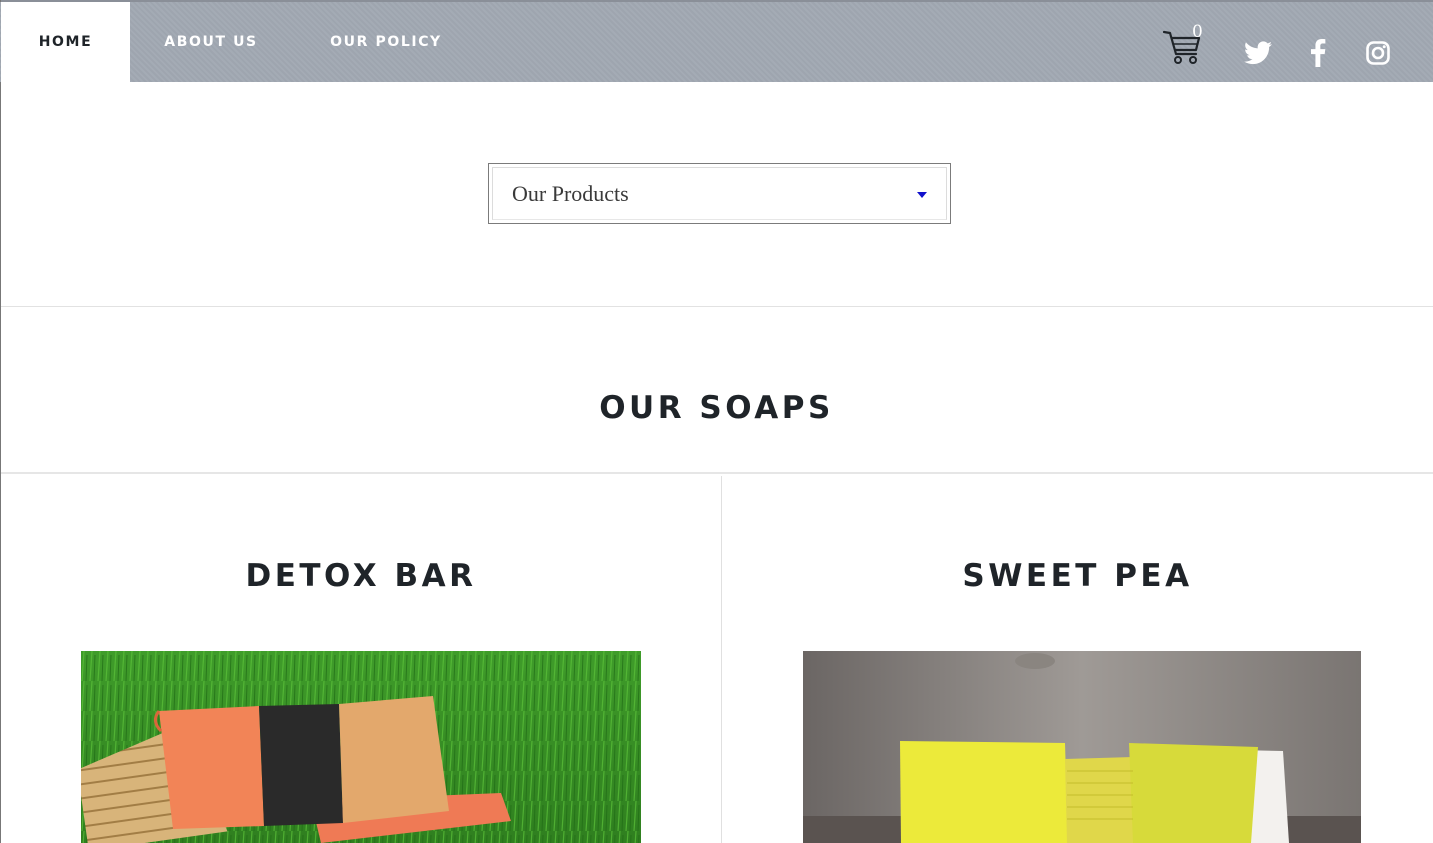 This screenshot has width=1433, height=843. I want to click on nav-home-link: HOME, so click(65, 42).